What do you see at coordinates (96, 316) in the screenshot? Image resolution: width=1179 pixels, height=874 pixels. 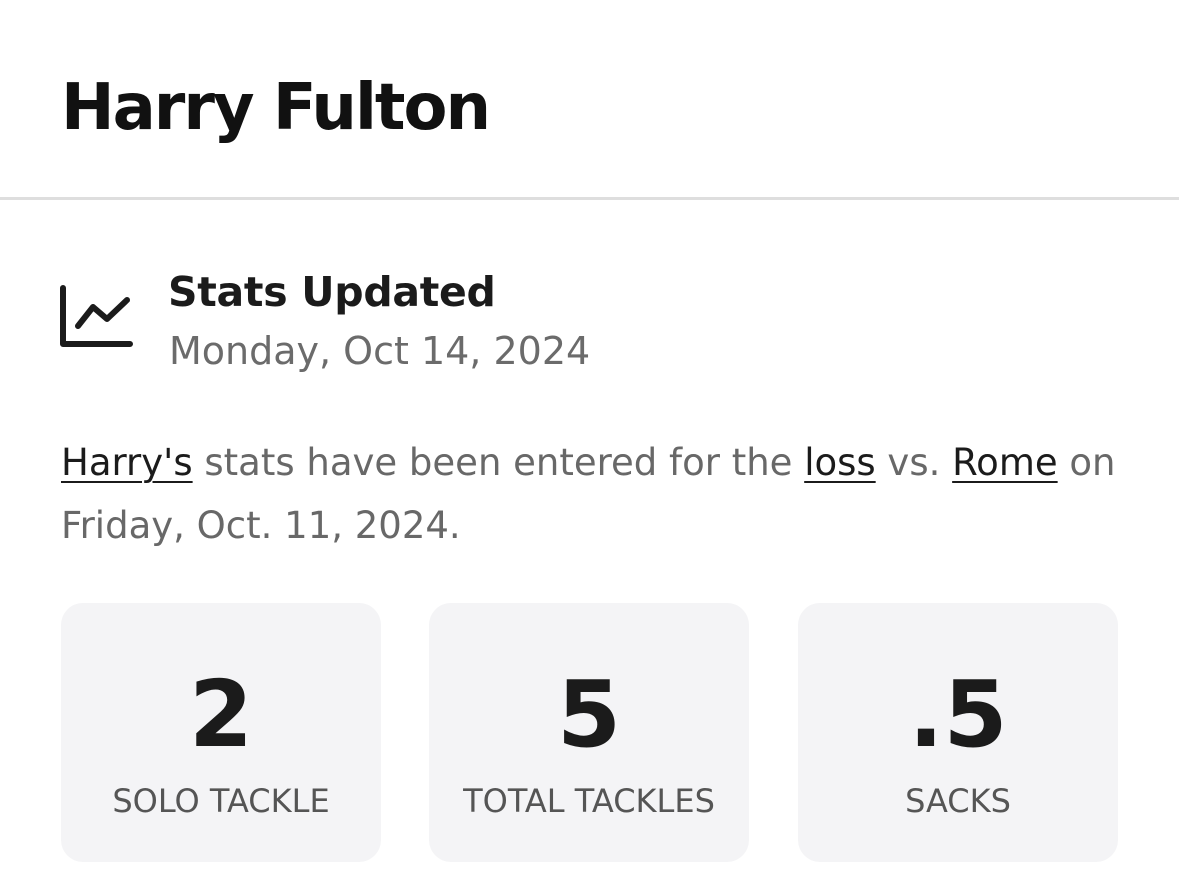 I see `line-chart-icon` at bounding box center [96, 316].